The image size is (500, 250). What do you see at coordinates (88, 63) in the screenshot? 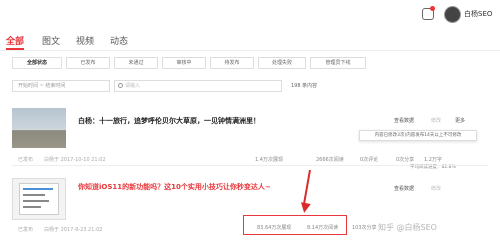
I see `status-filter-published: 已发布` at bounding box center [88, 63].